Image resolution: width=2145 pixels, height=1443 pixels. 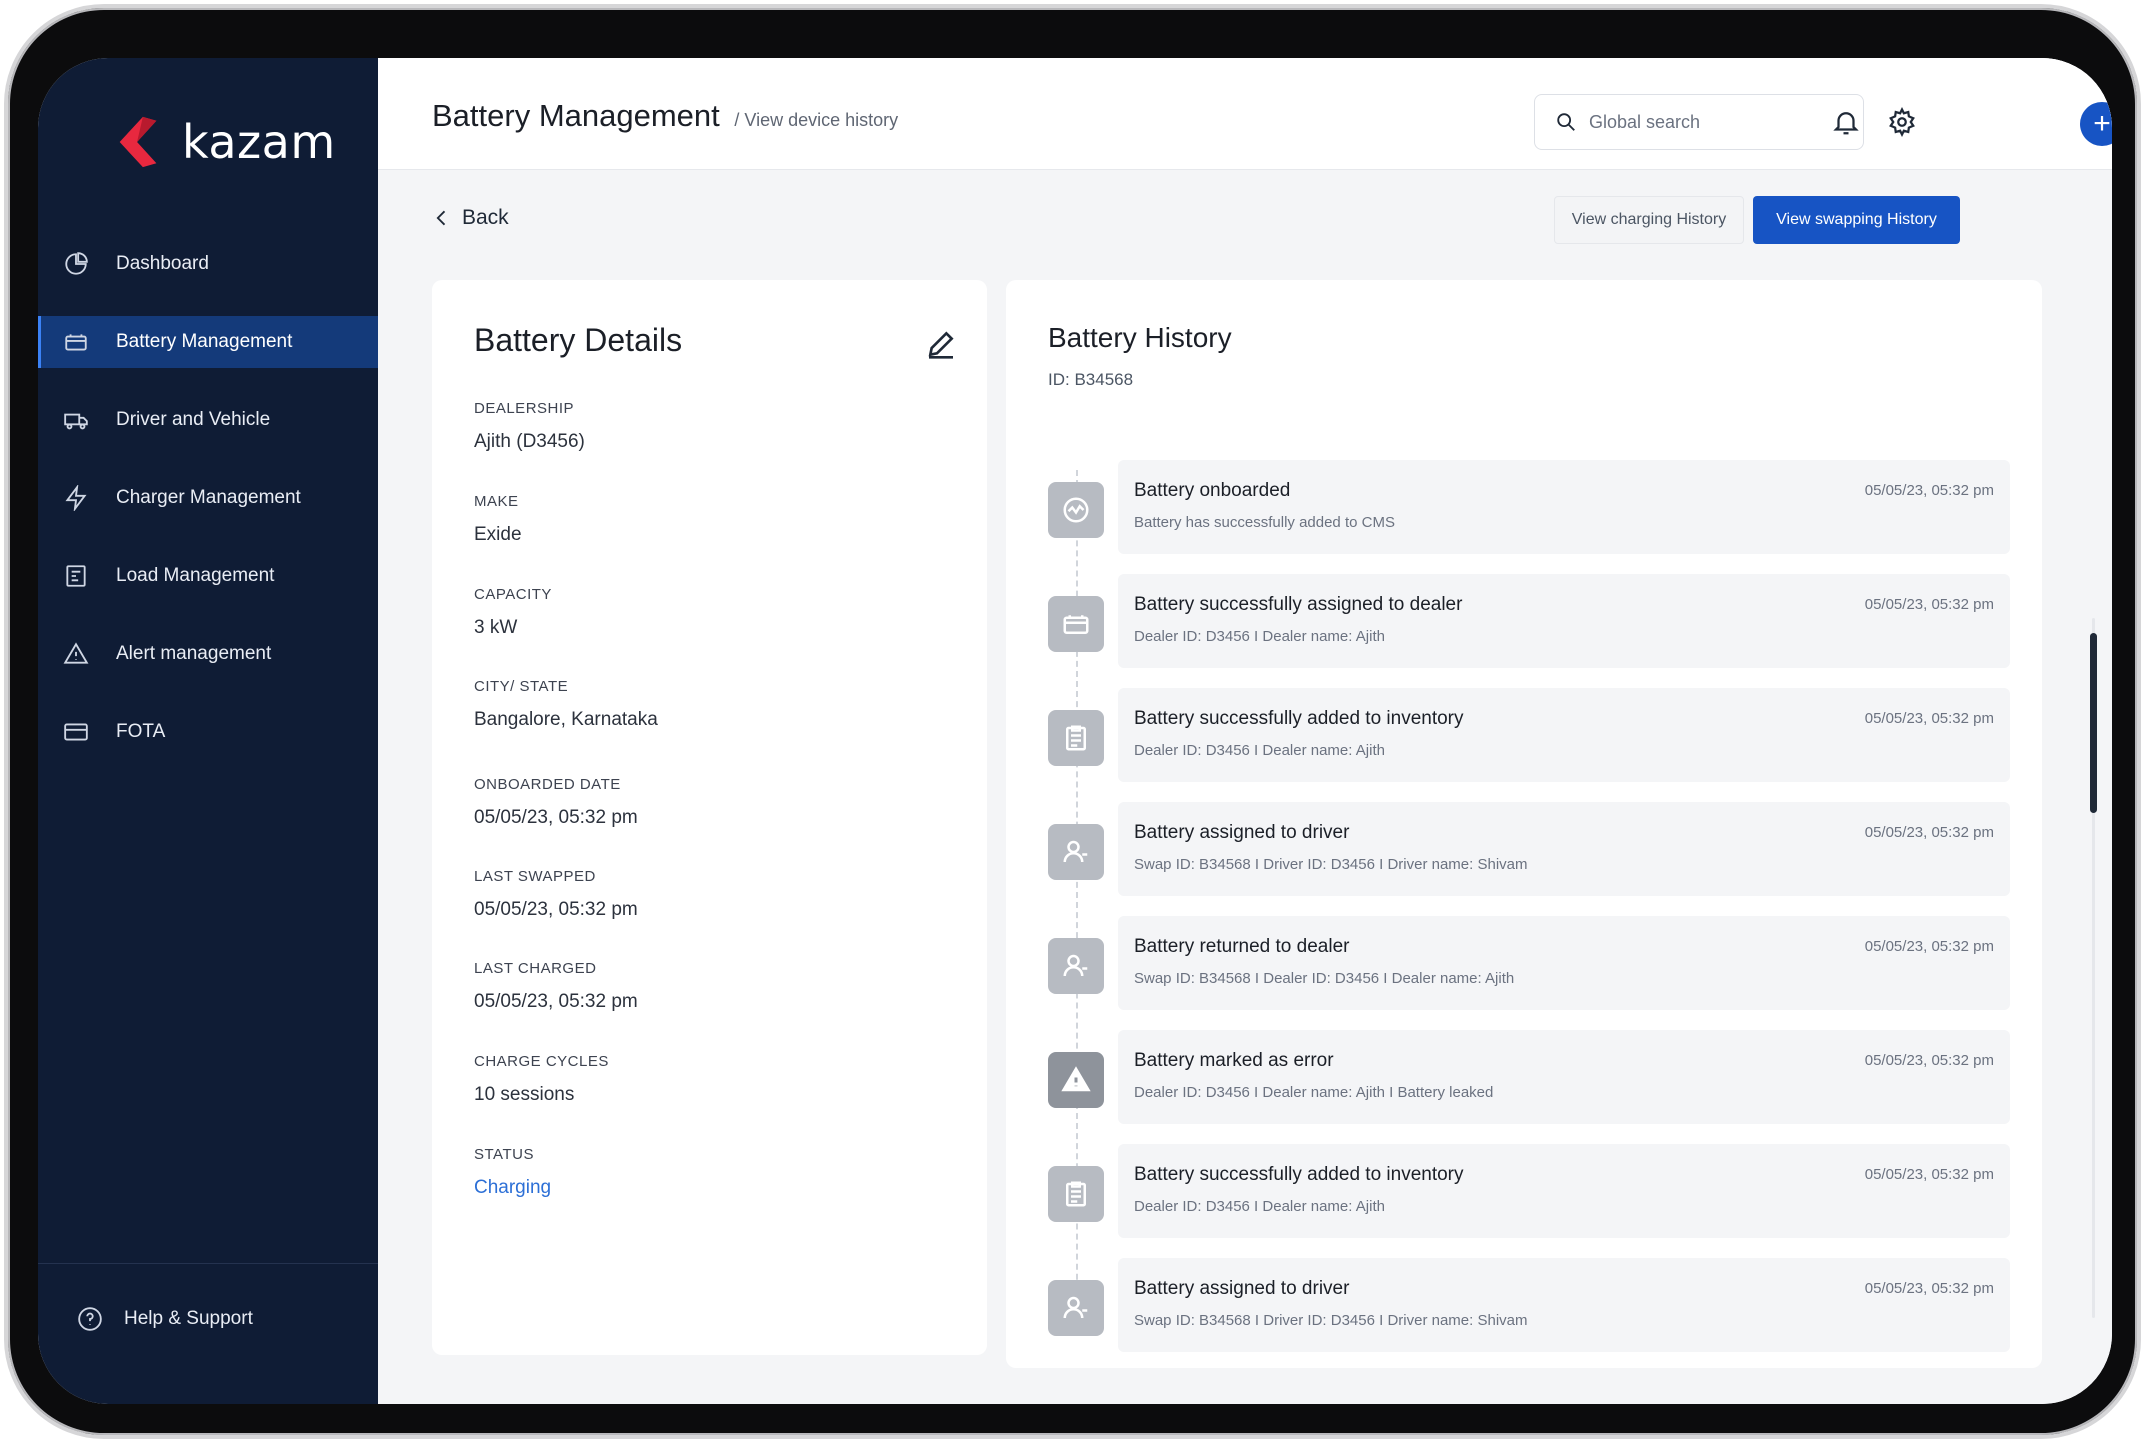 I want to click on event-subtitle: Battery has successfully added to CMS, so click(x=1264, y=522).